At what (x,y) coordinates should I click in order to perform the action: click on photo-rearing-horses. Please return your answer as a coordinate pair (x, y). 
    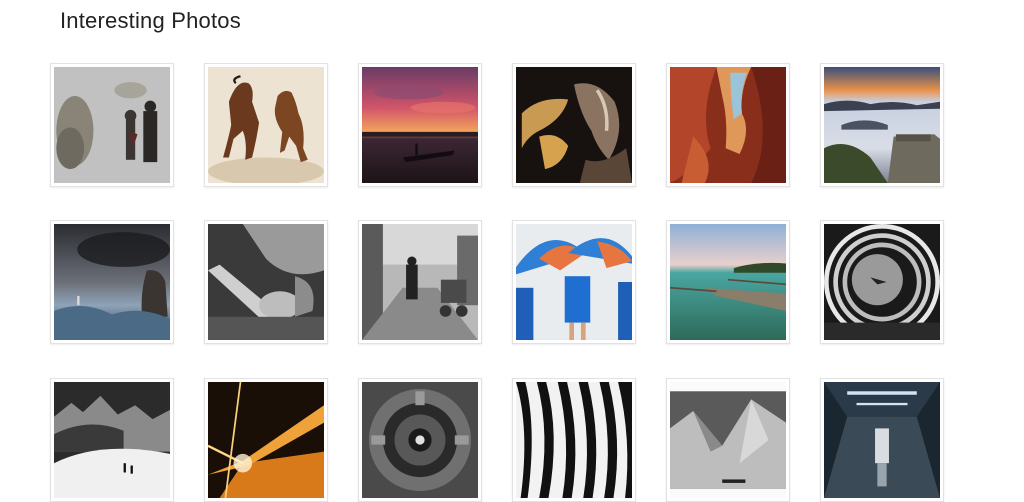
    Looking at the image, I should click on (266, 125).